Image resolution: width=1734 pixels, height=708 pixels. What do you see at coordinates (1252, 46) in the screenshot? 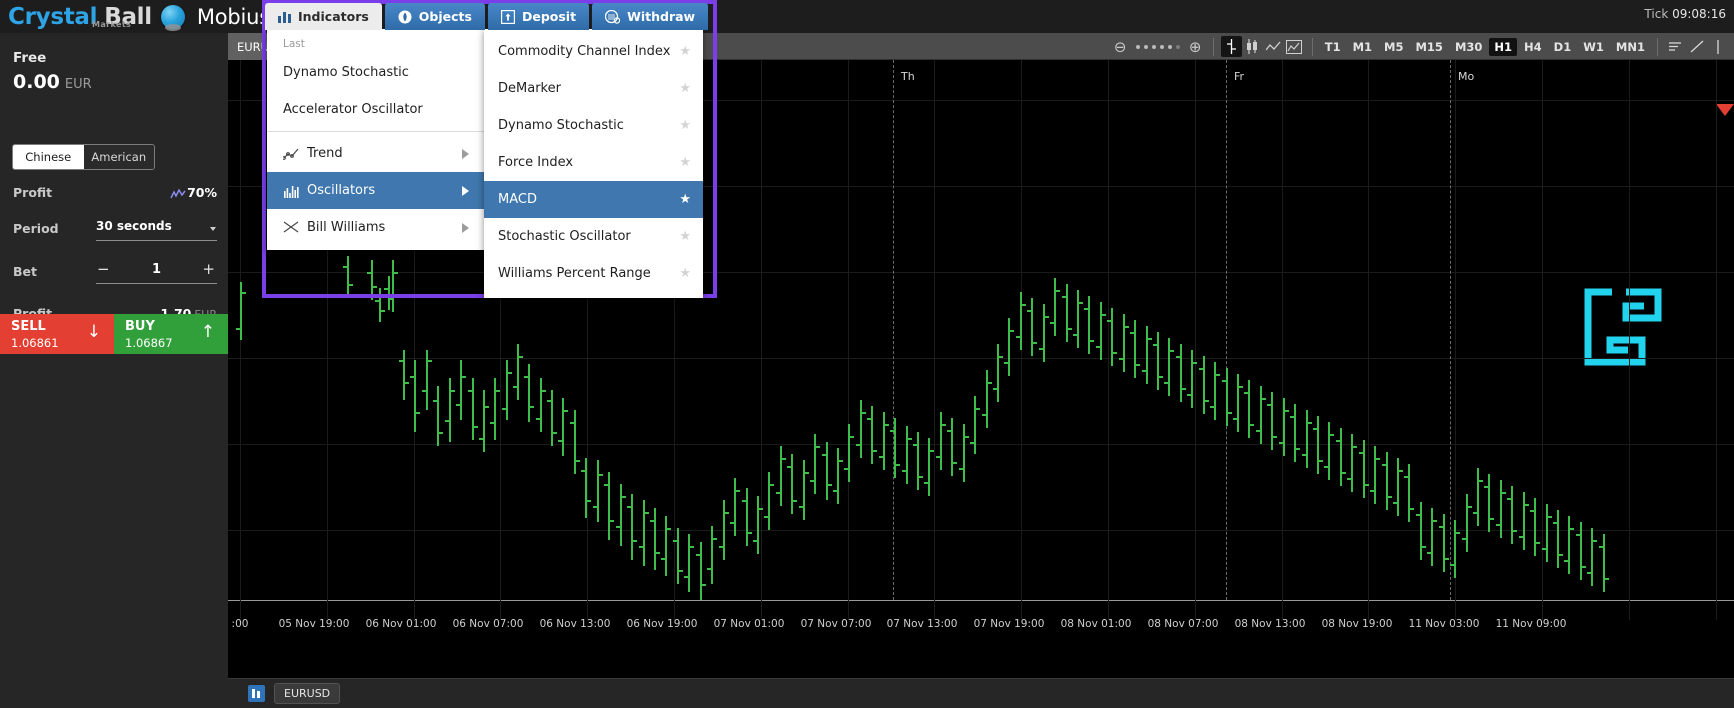
I see `candlestick-chart-type-icon` at bounding box center [1252, 46].